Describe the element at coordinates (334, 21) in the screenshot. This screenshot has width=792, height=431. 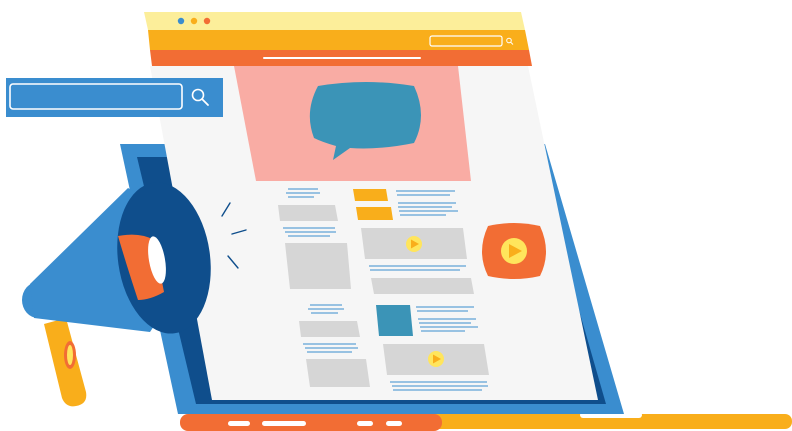
I see `browser-title-bar` at that location.